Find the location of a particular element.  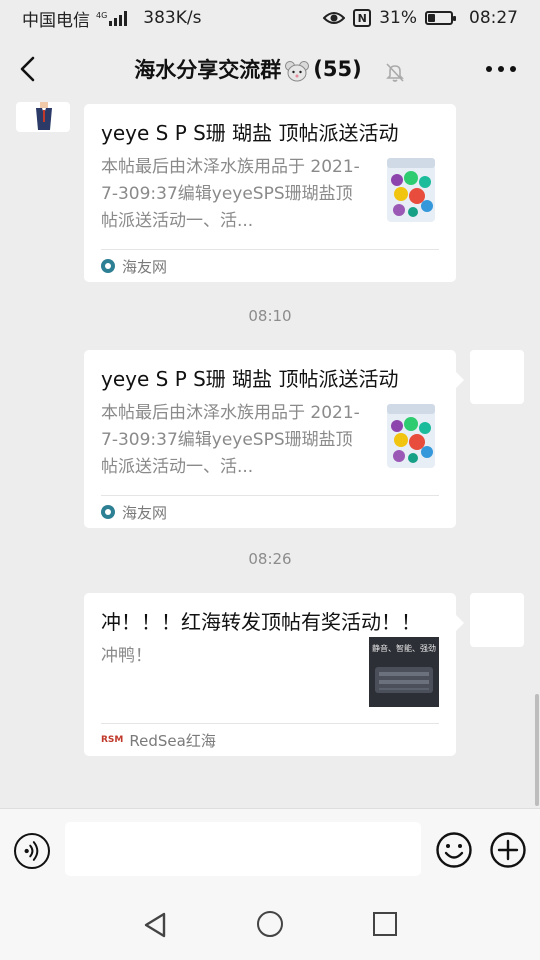

card-source: RedSea红海 is located at coordinates (172, 740).